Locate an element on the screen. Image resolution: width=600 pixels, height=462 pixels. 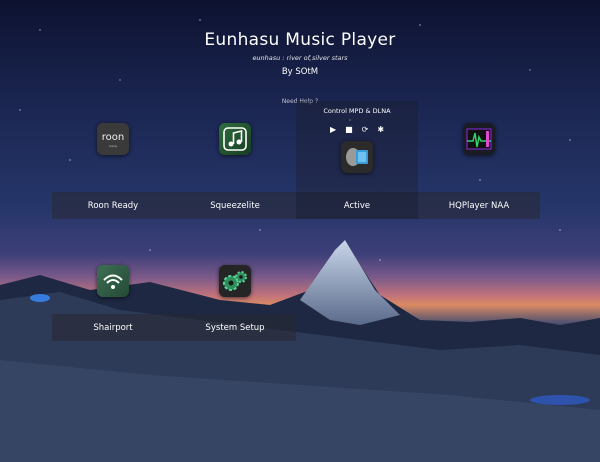
tile-label: Shairport is located at coordinates (113, 327).